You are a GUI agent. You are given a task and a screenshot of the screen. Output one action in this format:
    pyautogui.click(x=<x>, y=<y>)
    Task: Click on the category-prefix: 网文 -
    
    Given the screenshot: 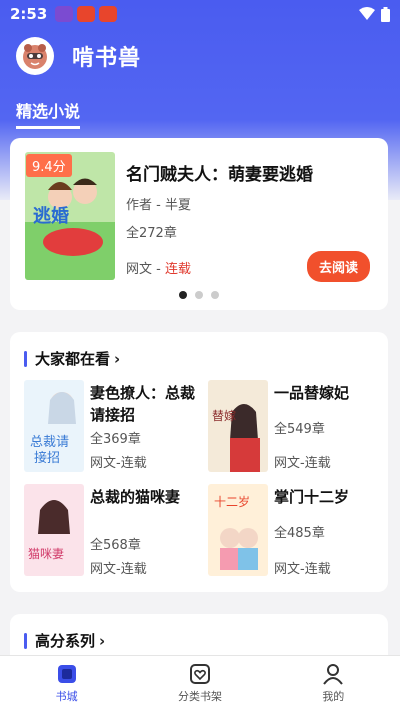 What is the action you would take?
    pyautogui.click(x=145, y=269)
    